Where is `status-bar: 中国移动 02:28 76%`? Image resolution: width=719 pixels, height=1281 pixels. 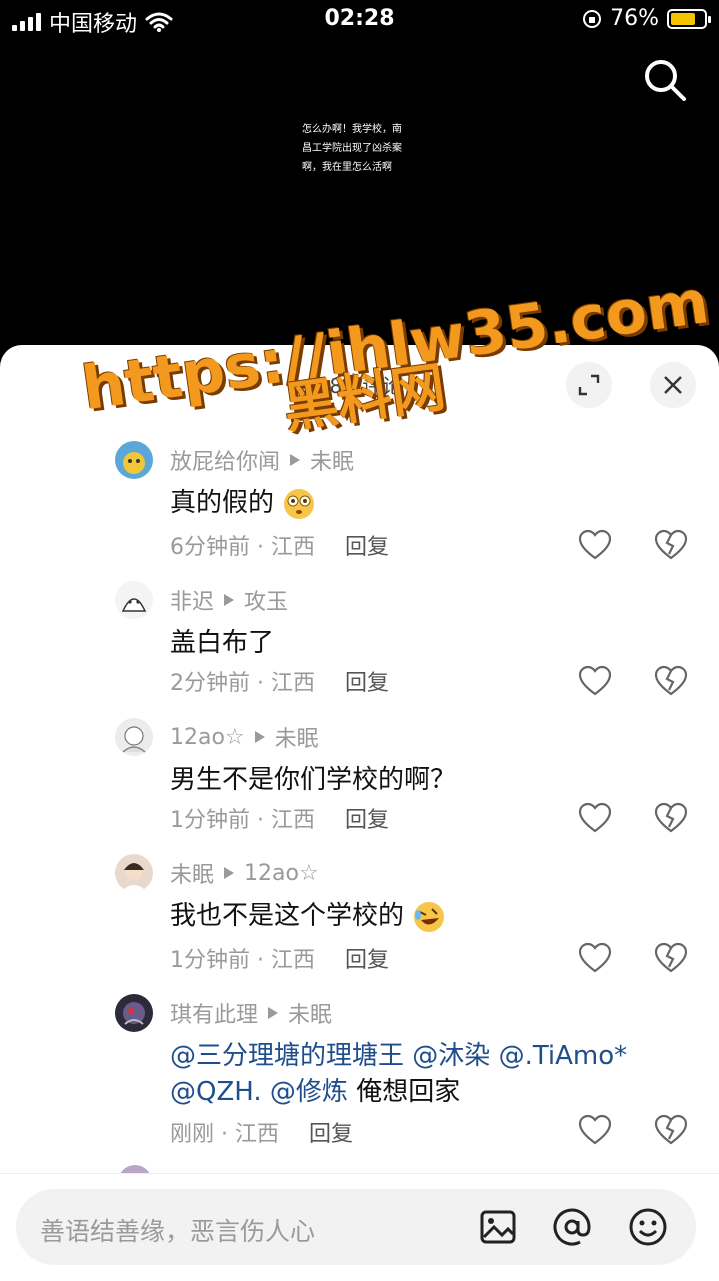
status-bar: 中国移动 02:28 76% is located at coordinates (359, 21).